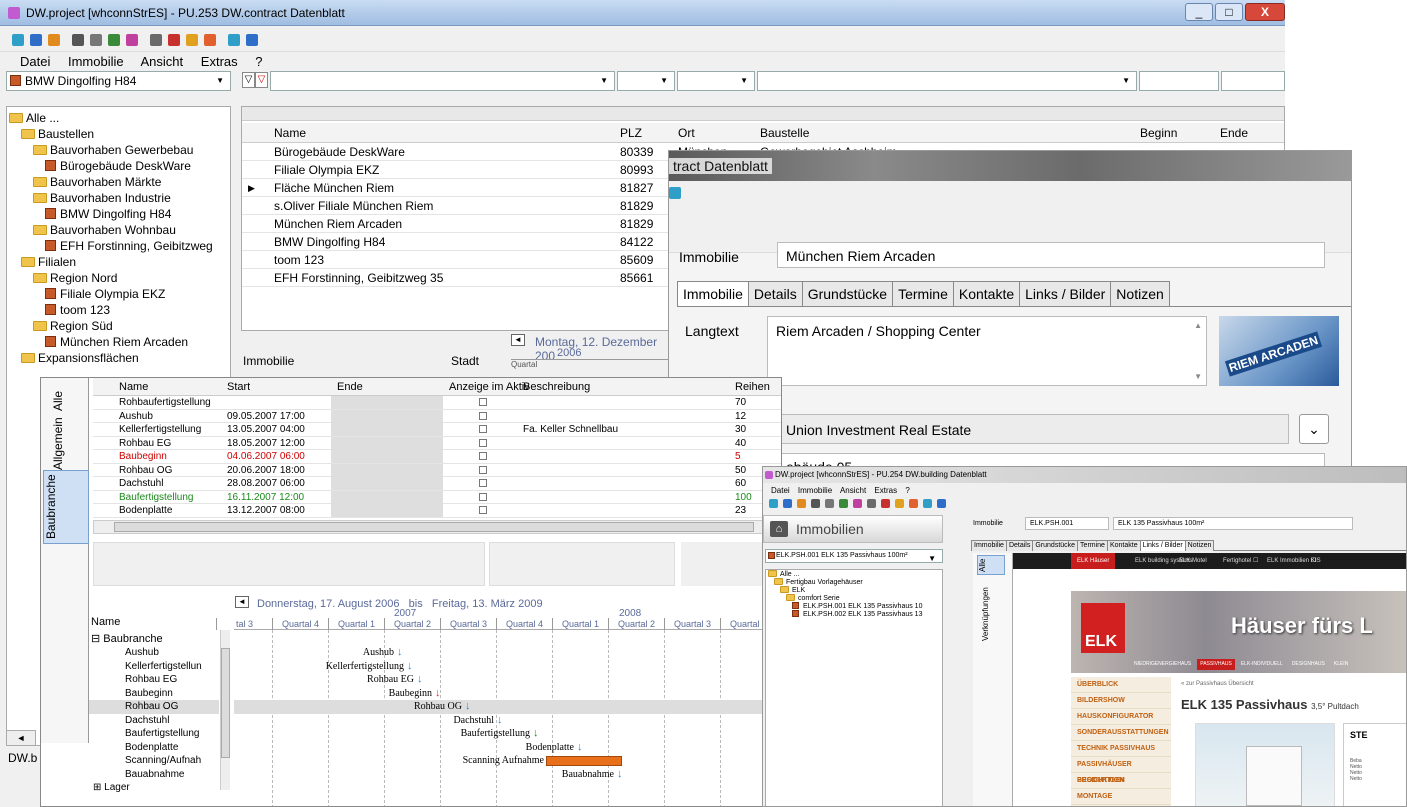  What do you see at coordinates (154, 748) in the screenshot?
I see `gantt-name-row: Bodenplatte` at bounding box center [154, 748].